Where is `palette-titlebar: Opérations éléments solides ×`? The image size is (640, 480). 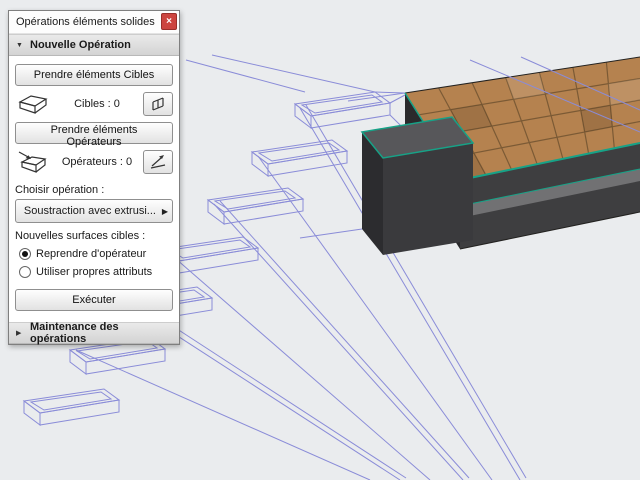
palette-titlebar: Opérations éléments solides × is located at coordinates (94, 22).